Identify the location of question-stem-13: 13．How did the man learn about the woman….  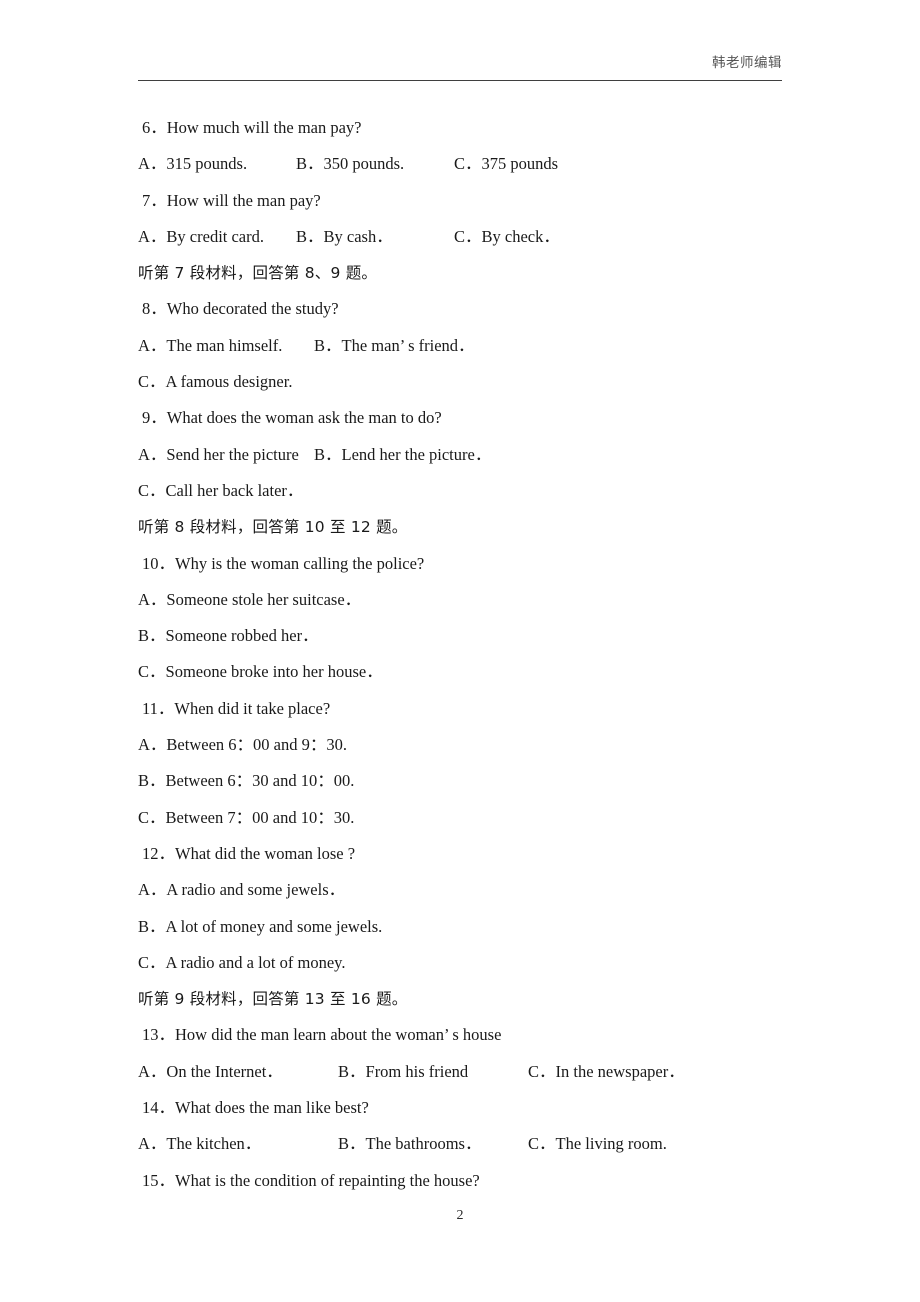
(322, 1035).